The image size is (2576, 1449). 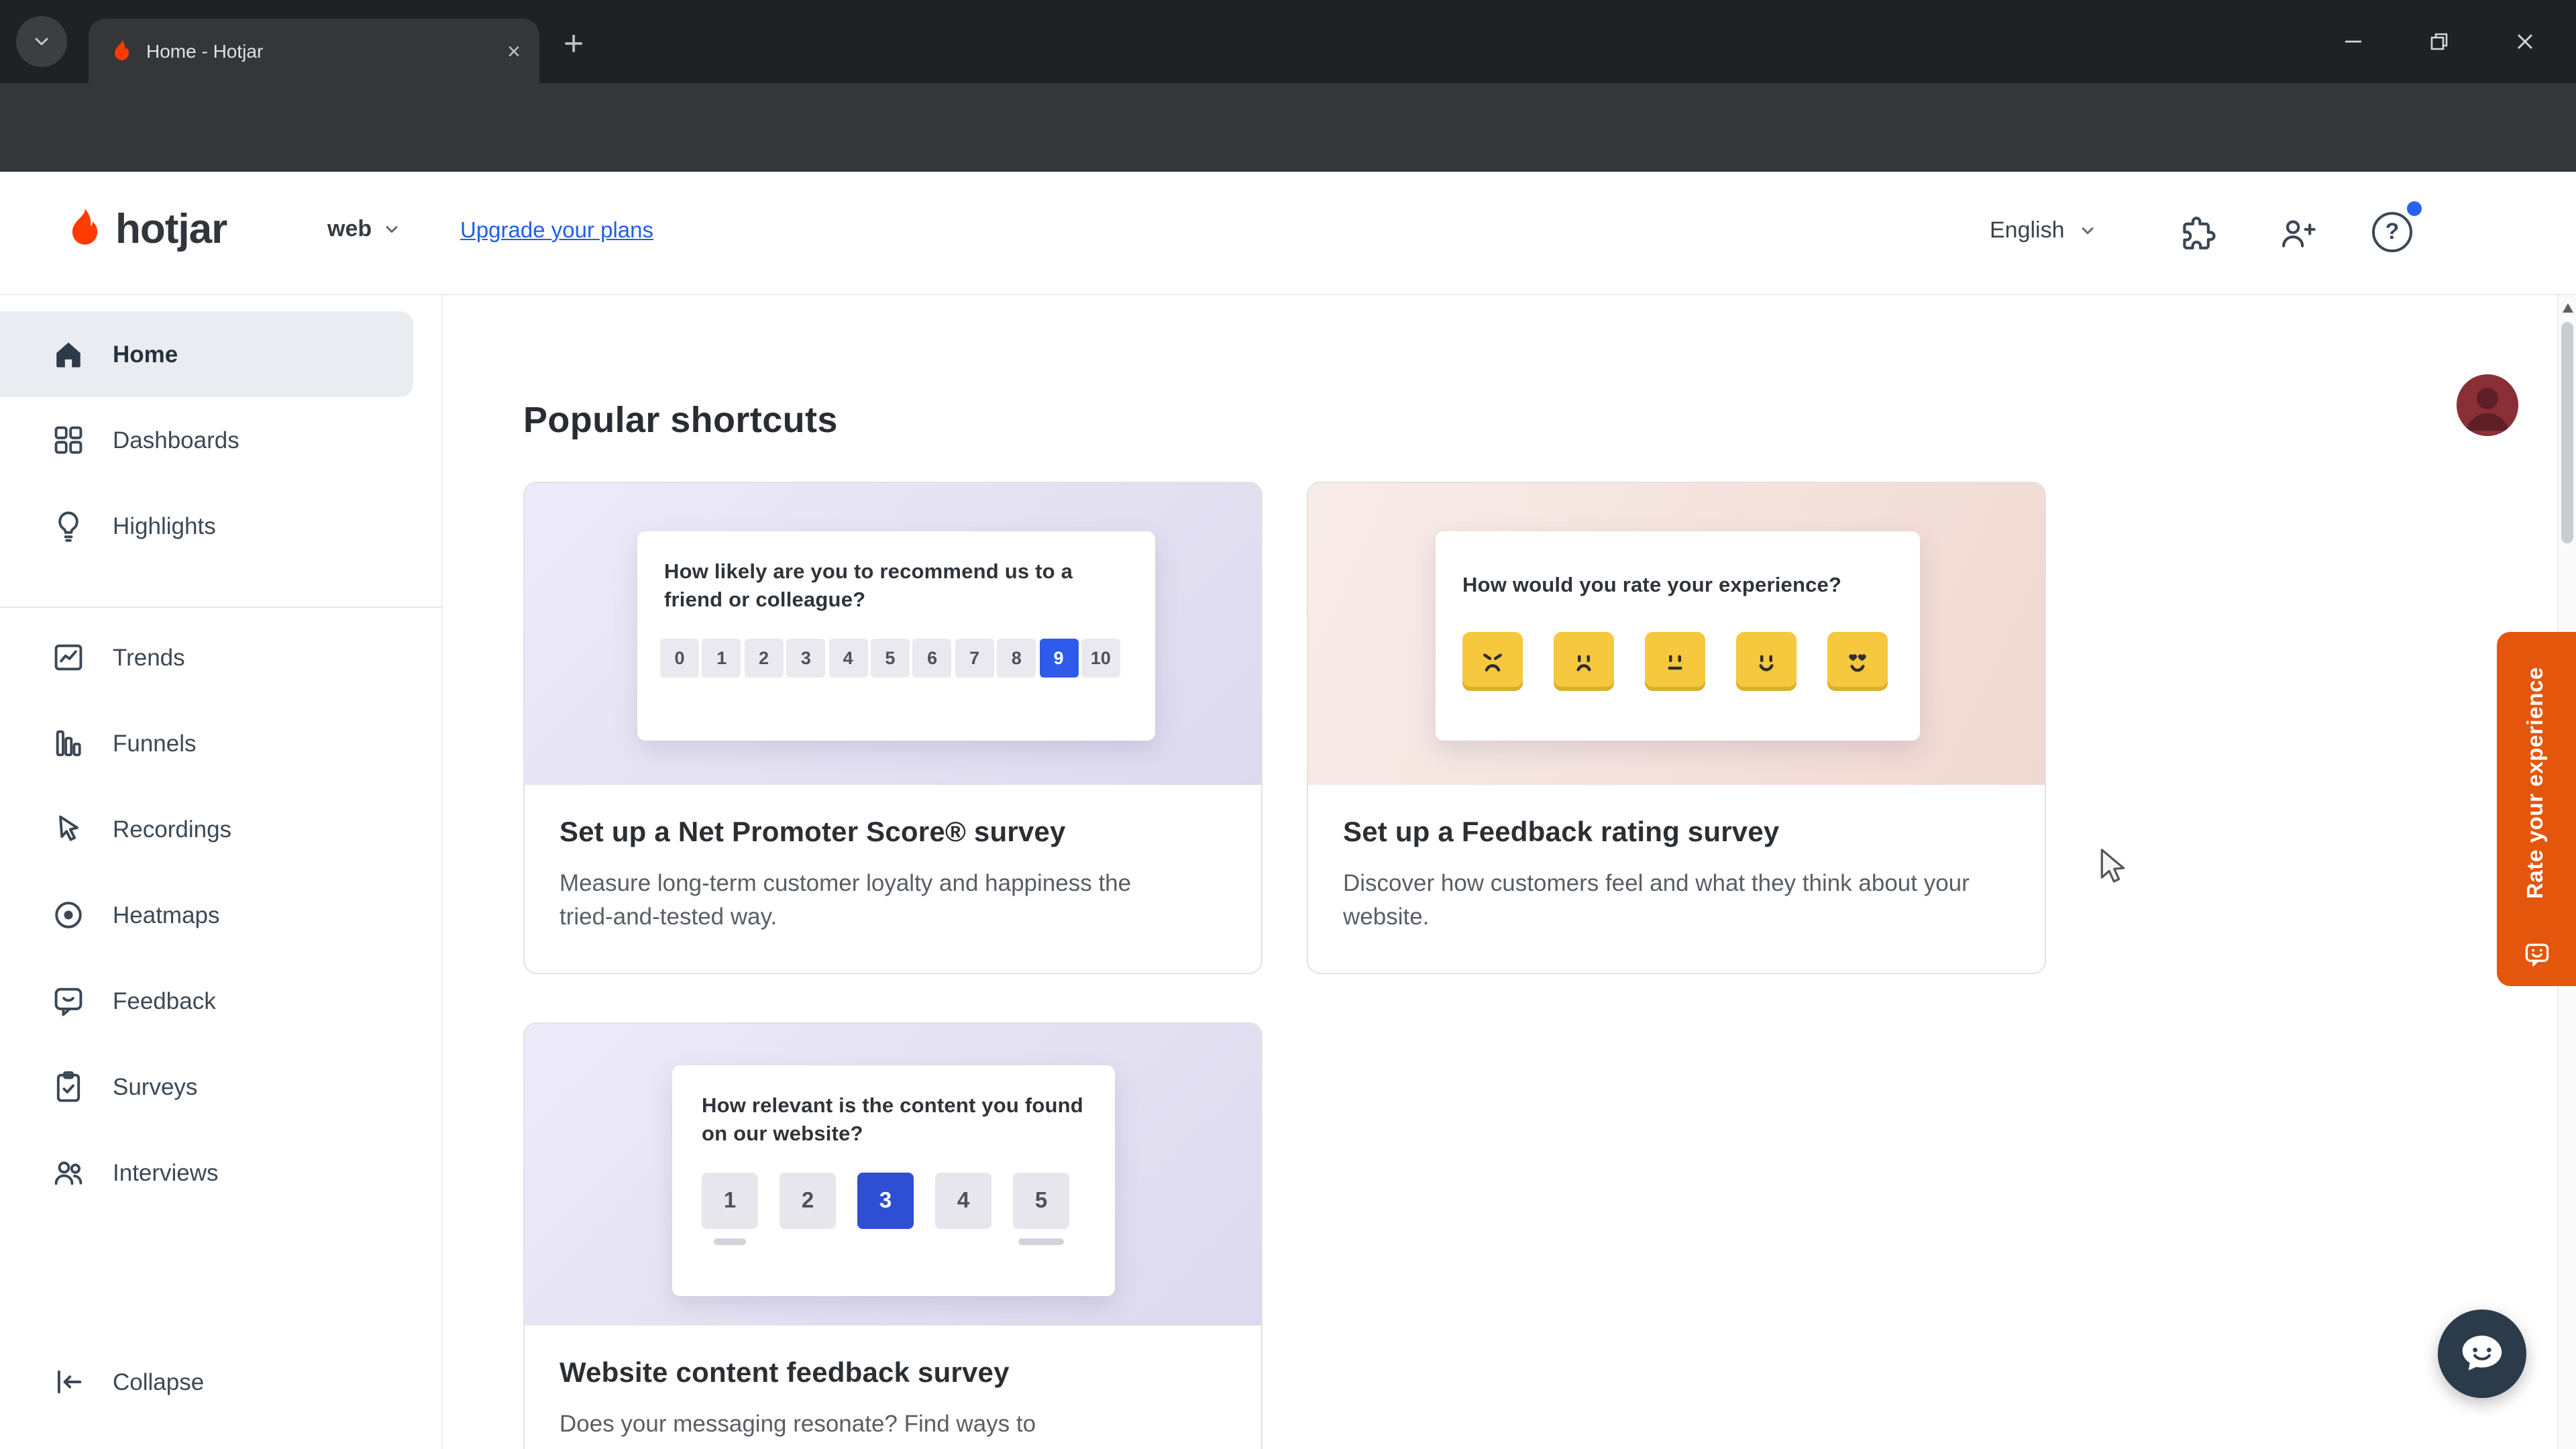 What do you see at coordinates (556, 231) in the screenshot?
I see `upgrade-plans-link: Upgrade your plans` at bounding box center [556, 231].